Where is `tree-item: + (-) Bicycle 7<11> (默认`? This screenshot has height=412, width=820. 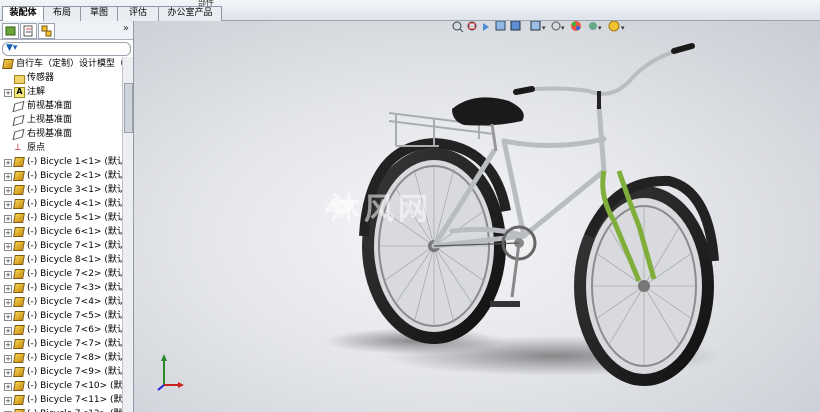 tree-item: + (-) Bicycle 7<11> (默认 is located at coordinates (61, 400).